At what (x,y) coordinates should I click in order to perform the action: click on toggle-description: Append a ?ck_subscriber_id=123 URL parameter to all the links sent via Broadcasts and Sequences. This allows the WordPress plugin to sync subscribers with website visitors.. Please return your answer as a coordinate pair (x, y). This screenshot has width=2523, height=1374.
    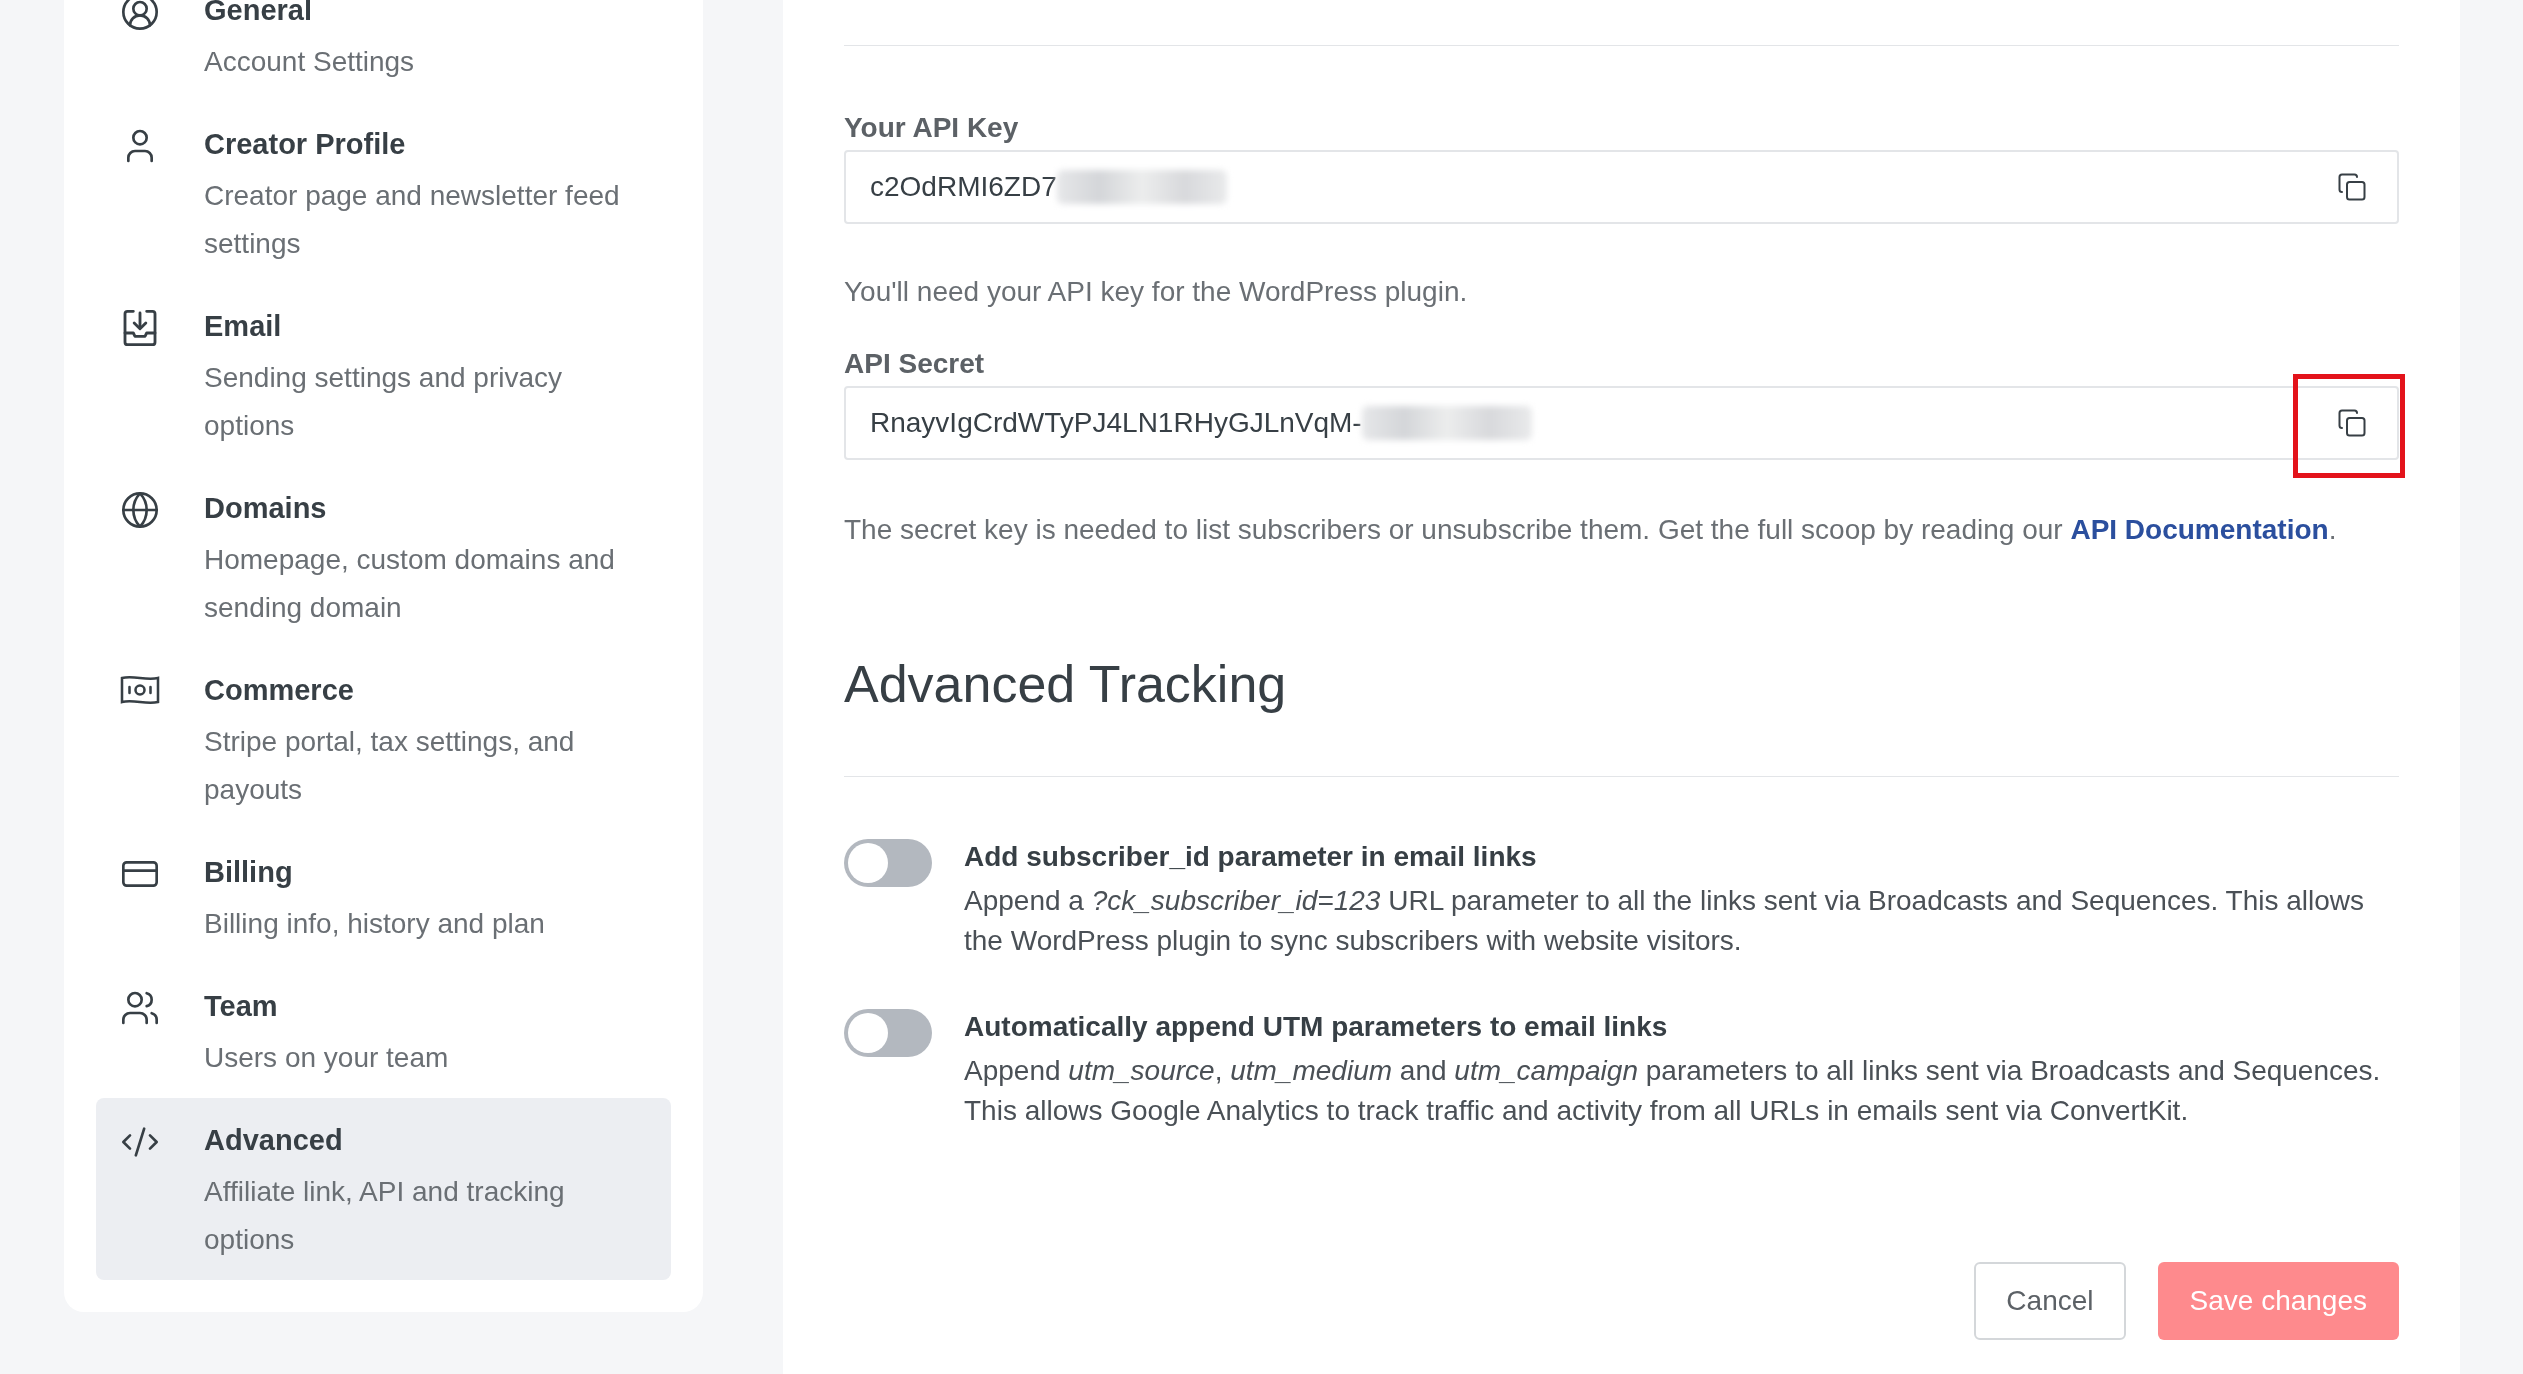
    Looking at the image, I should click on (1665, 921).